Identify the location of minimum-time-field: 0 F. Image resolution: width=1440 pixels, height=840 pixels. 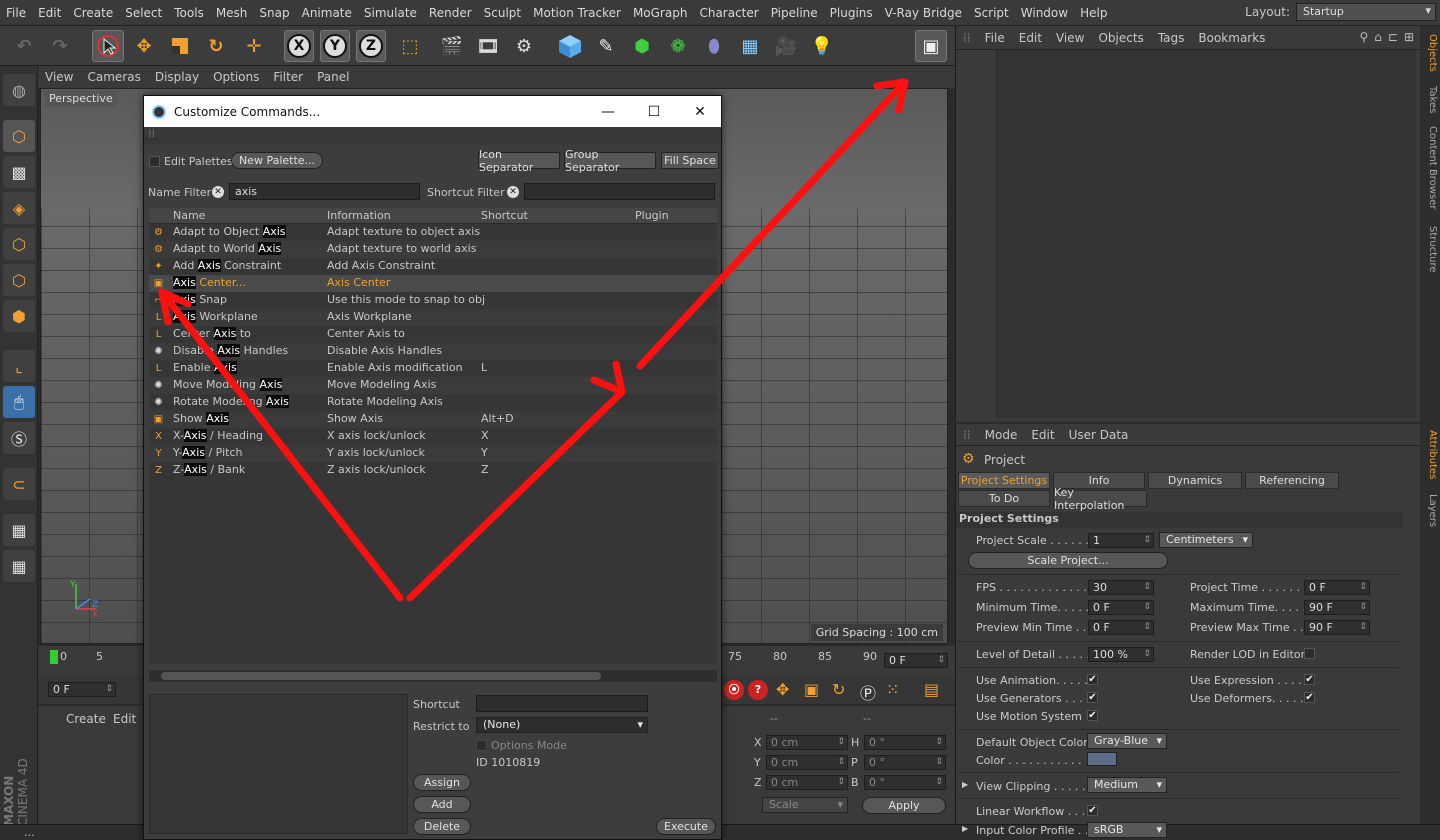
(1121, 607).